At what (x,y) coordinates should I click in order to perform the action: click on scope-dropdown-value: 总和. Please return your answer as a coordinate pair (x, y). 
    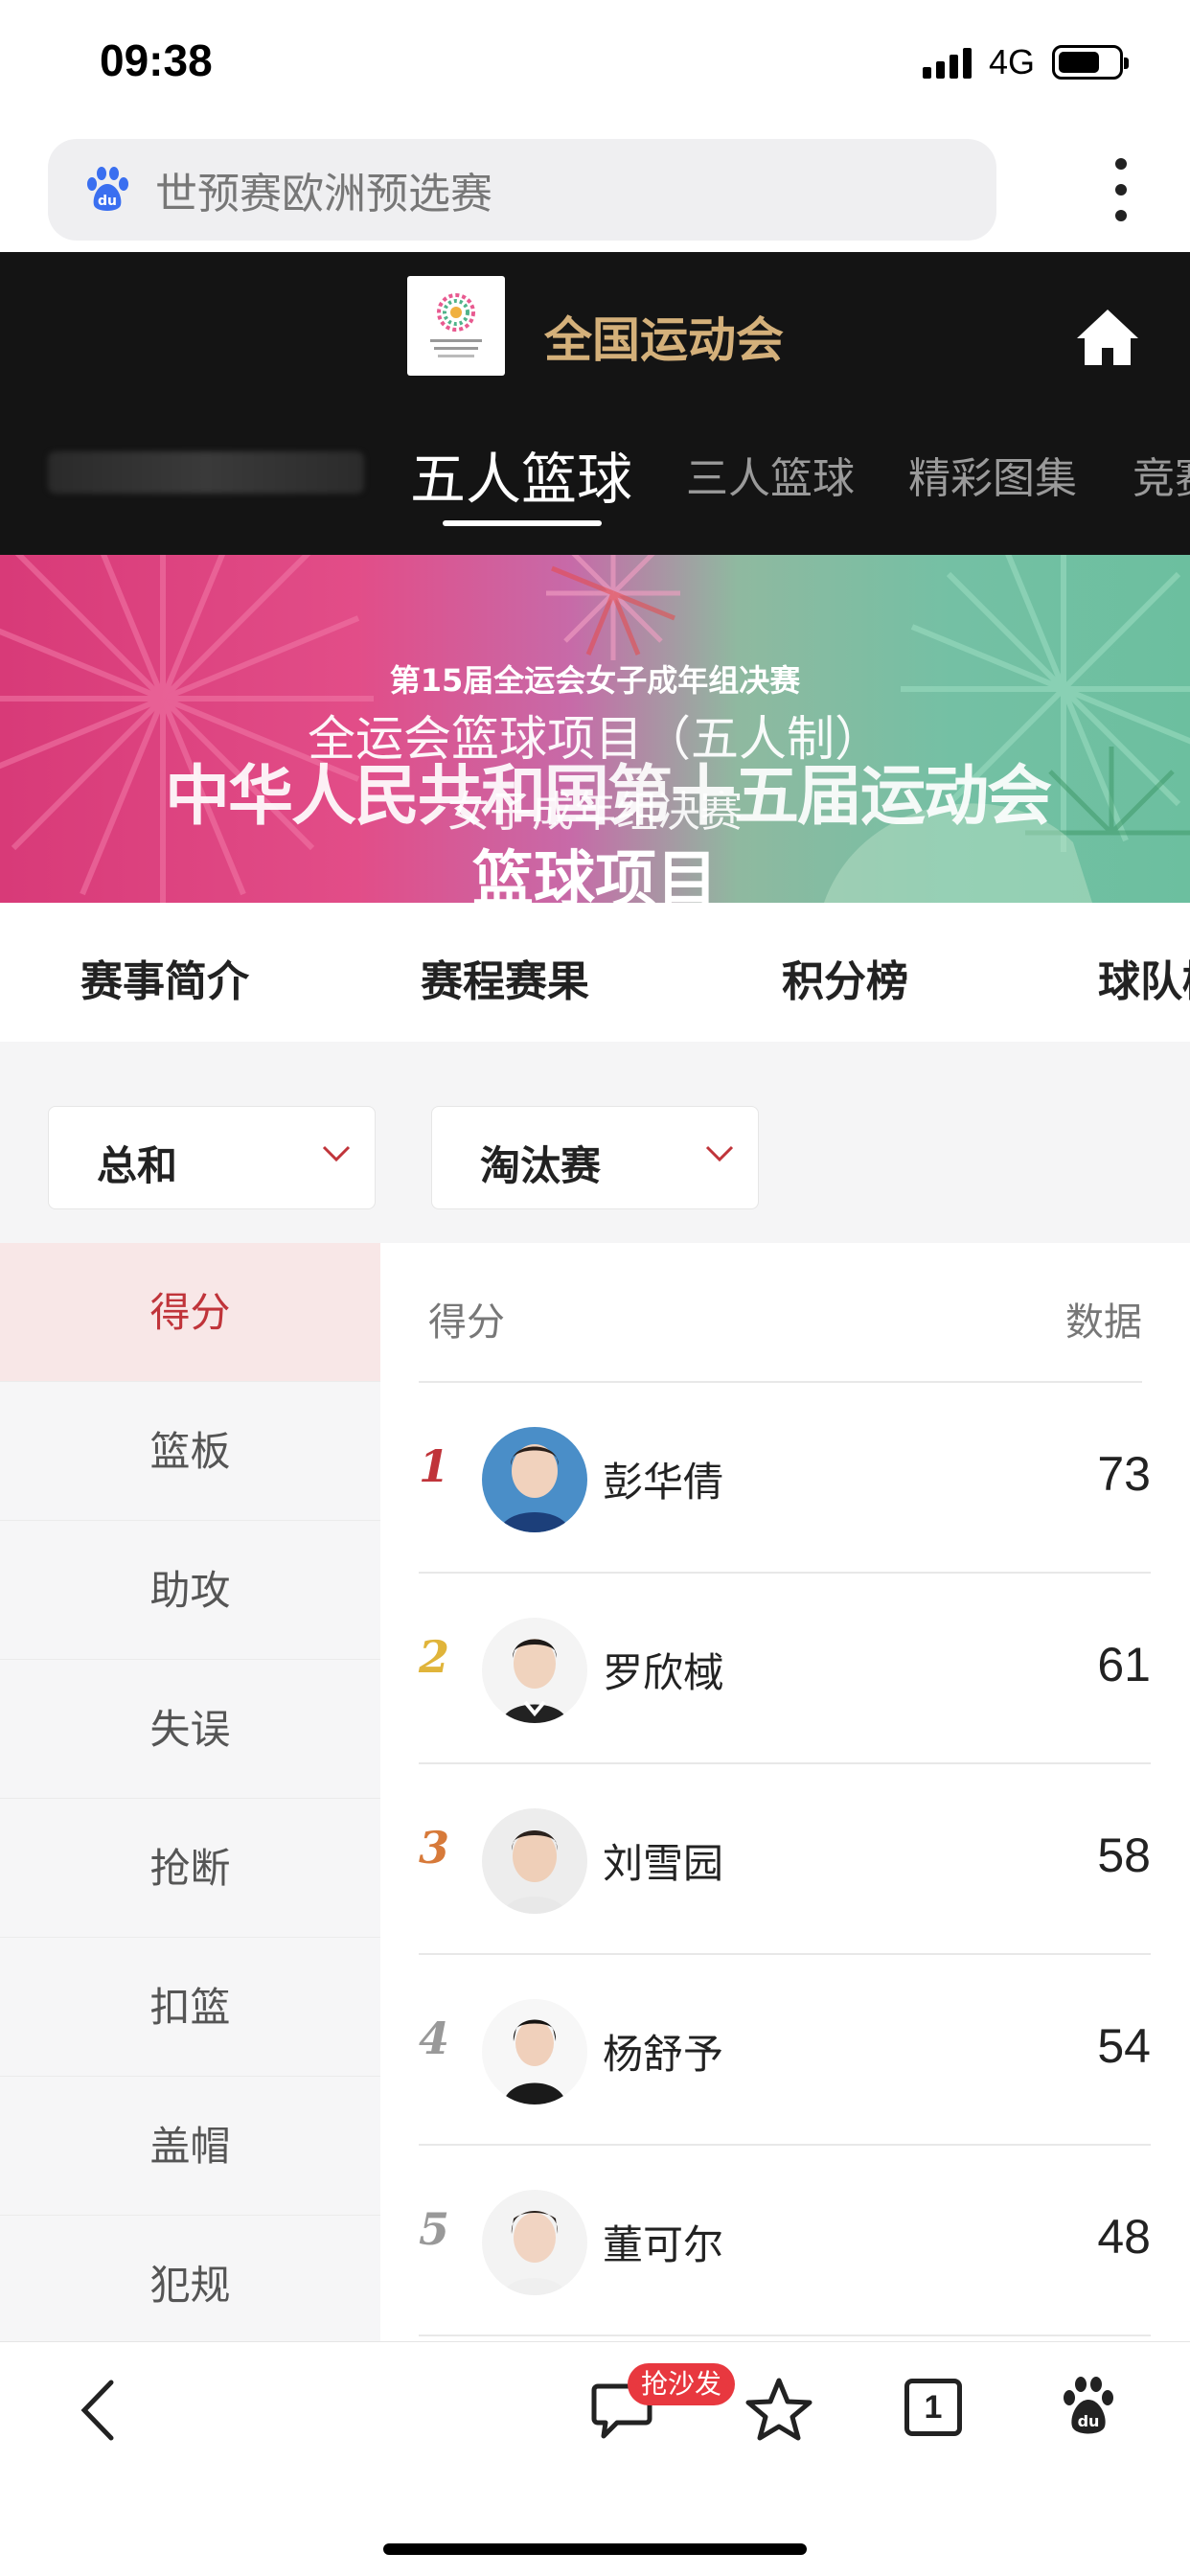
    Looking at the image, I should click on (137, 1165).